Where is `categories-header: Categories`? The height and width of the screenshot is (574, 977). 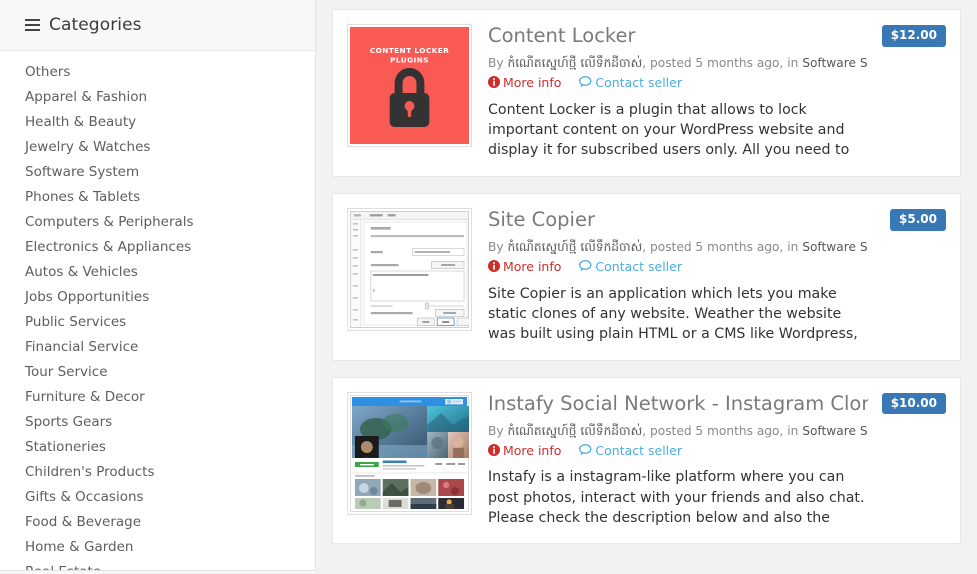 categories-header: Categories is located at coordinates (157, 25).